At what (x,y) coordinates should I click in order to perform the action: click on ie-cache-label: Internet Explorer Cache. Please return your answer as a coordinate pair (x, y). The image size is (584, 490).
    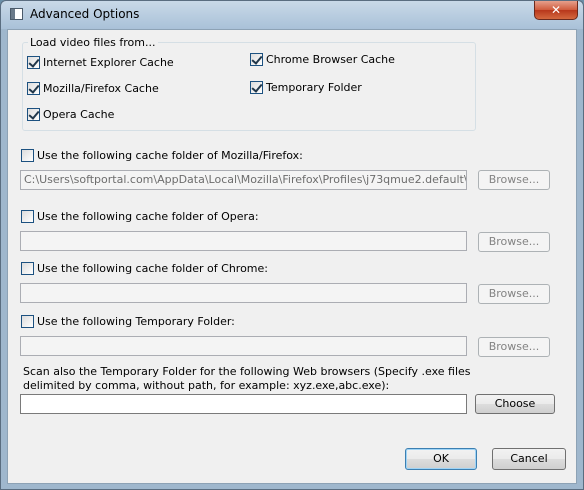
    Looking at the image, I should click on (108, 62).